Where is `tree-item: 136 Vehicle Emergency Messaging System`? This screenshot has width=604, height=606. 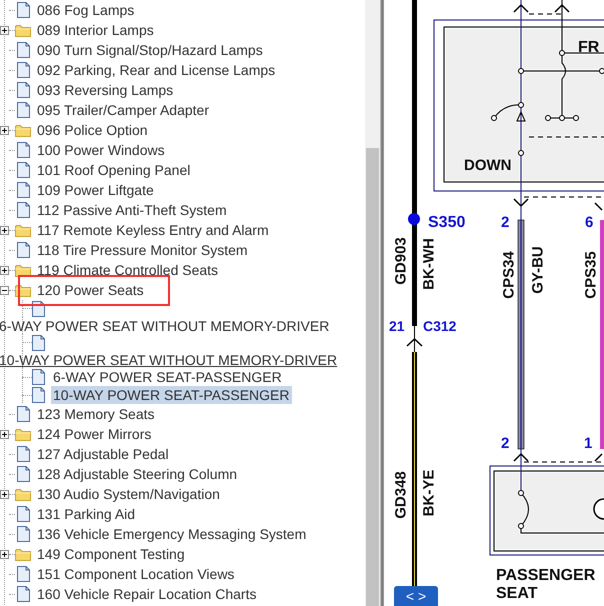
tree-item: 136 Vehicle Emergency Messaging System is located at coordinates (171, 534).